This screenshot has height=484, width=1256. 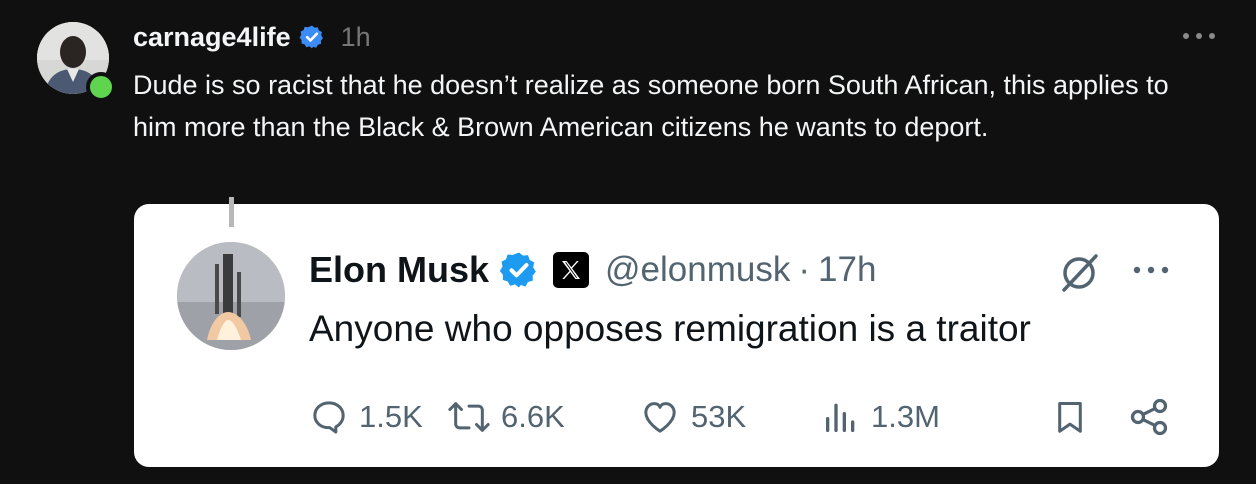 What do you see at coordinates (231, 212) in the screenshot?
I see `thread-connector-line` at bounding box center [231, 212].